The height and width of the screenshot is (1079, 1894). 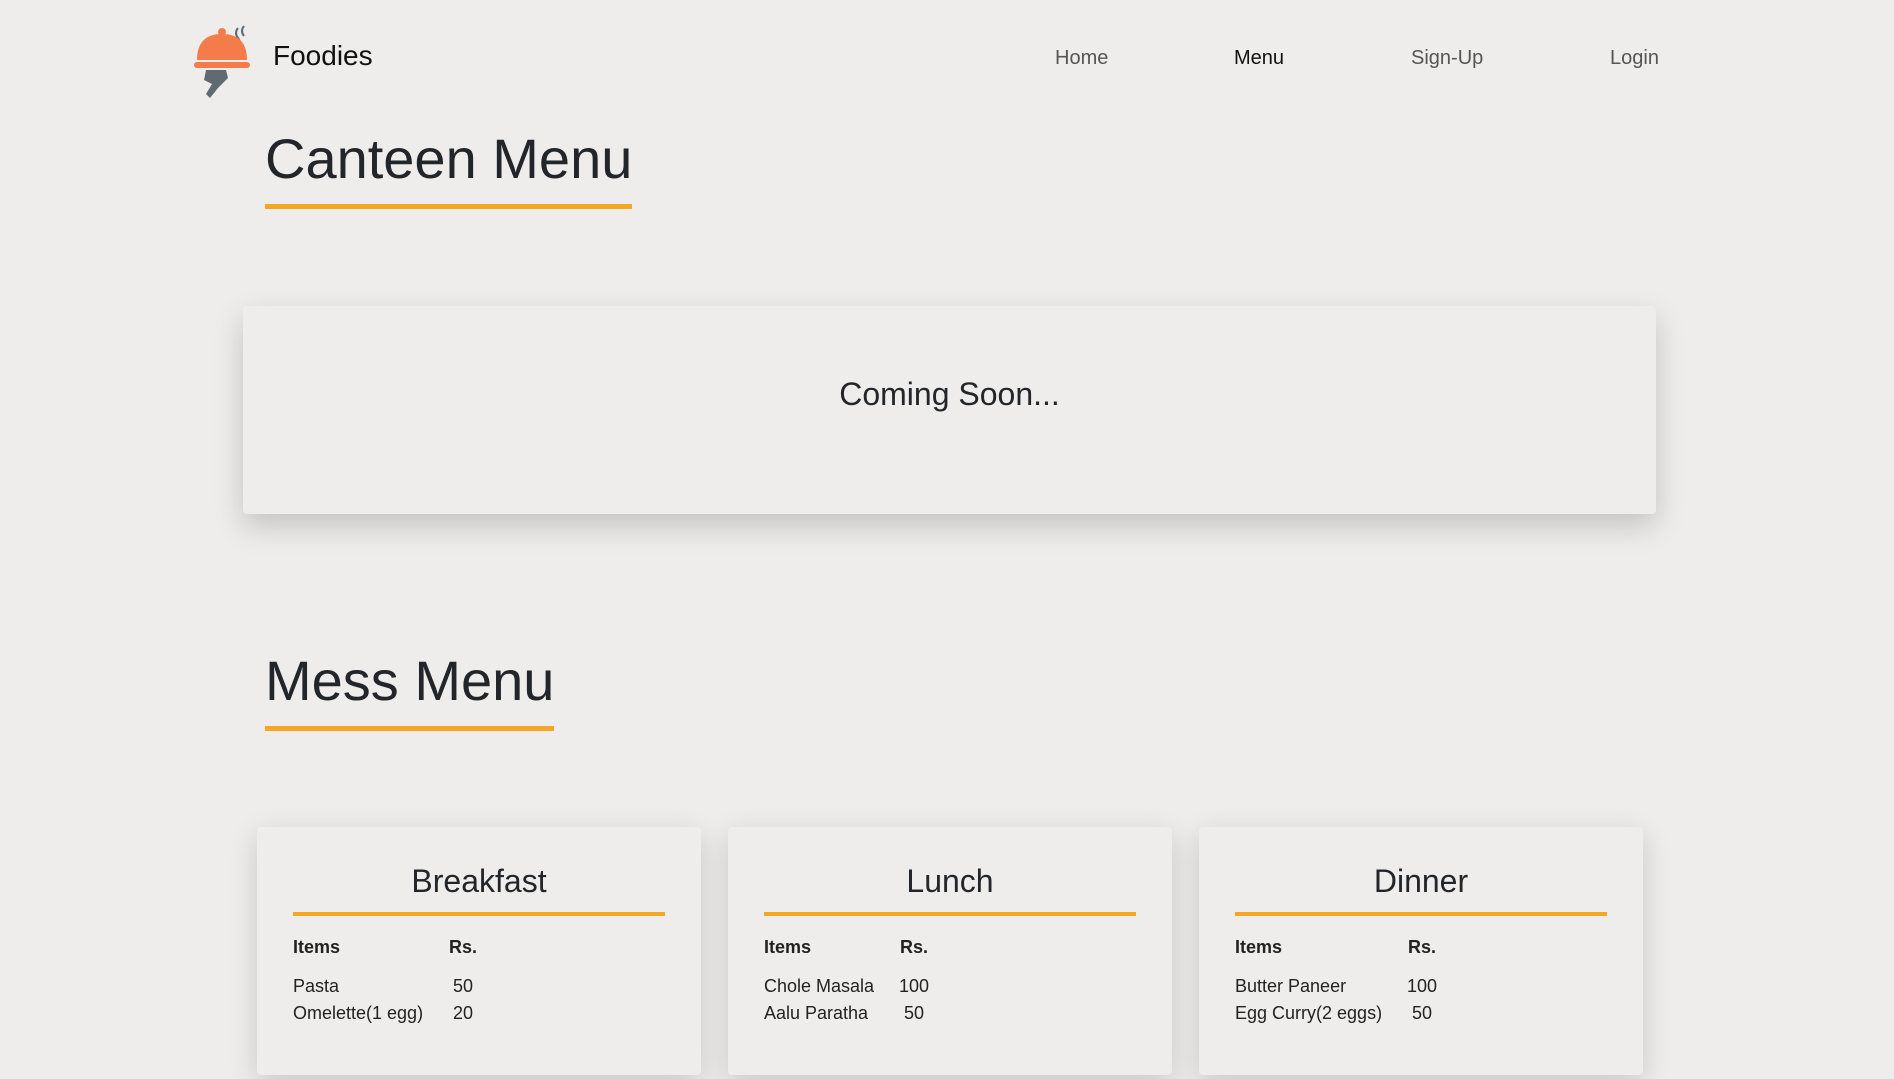 I want to click on item-name: Omelette(1 egg), so click(x=358, y=1013).